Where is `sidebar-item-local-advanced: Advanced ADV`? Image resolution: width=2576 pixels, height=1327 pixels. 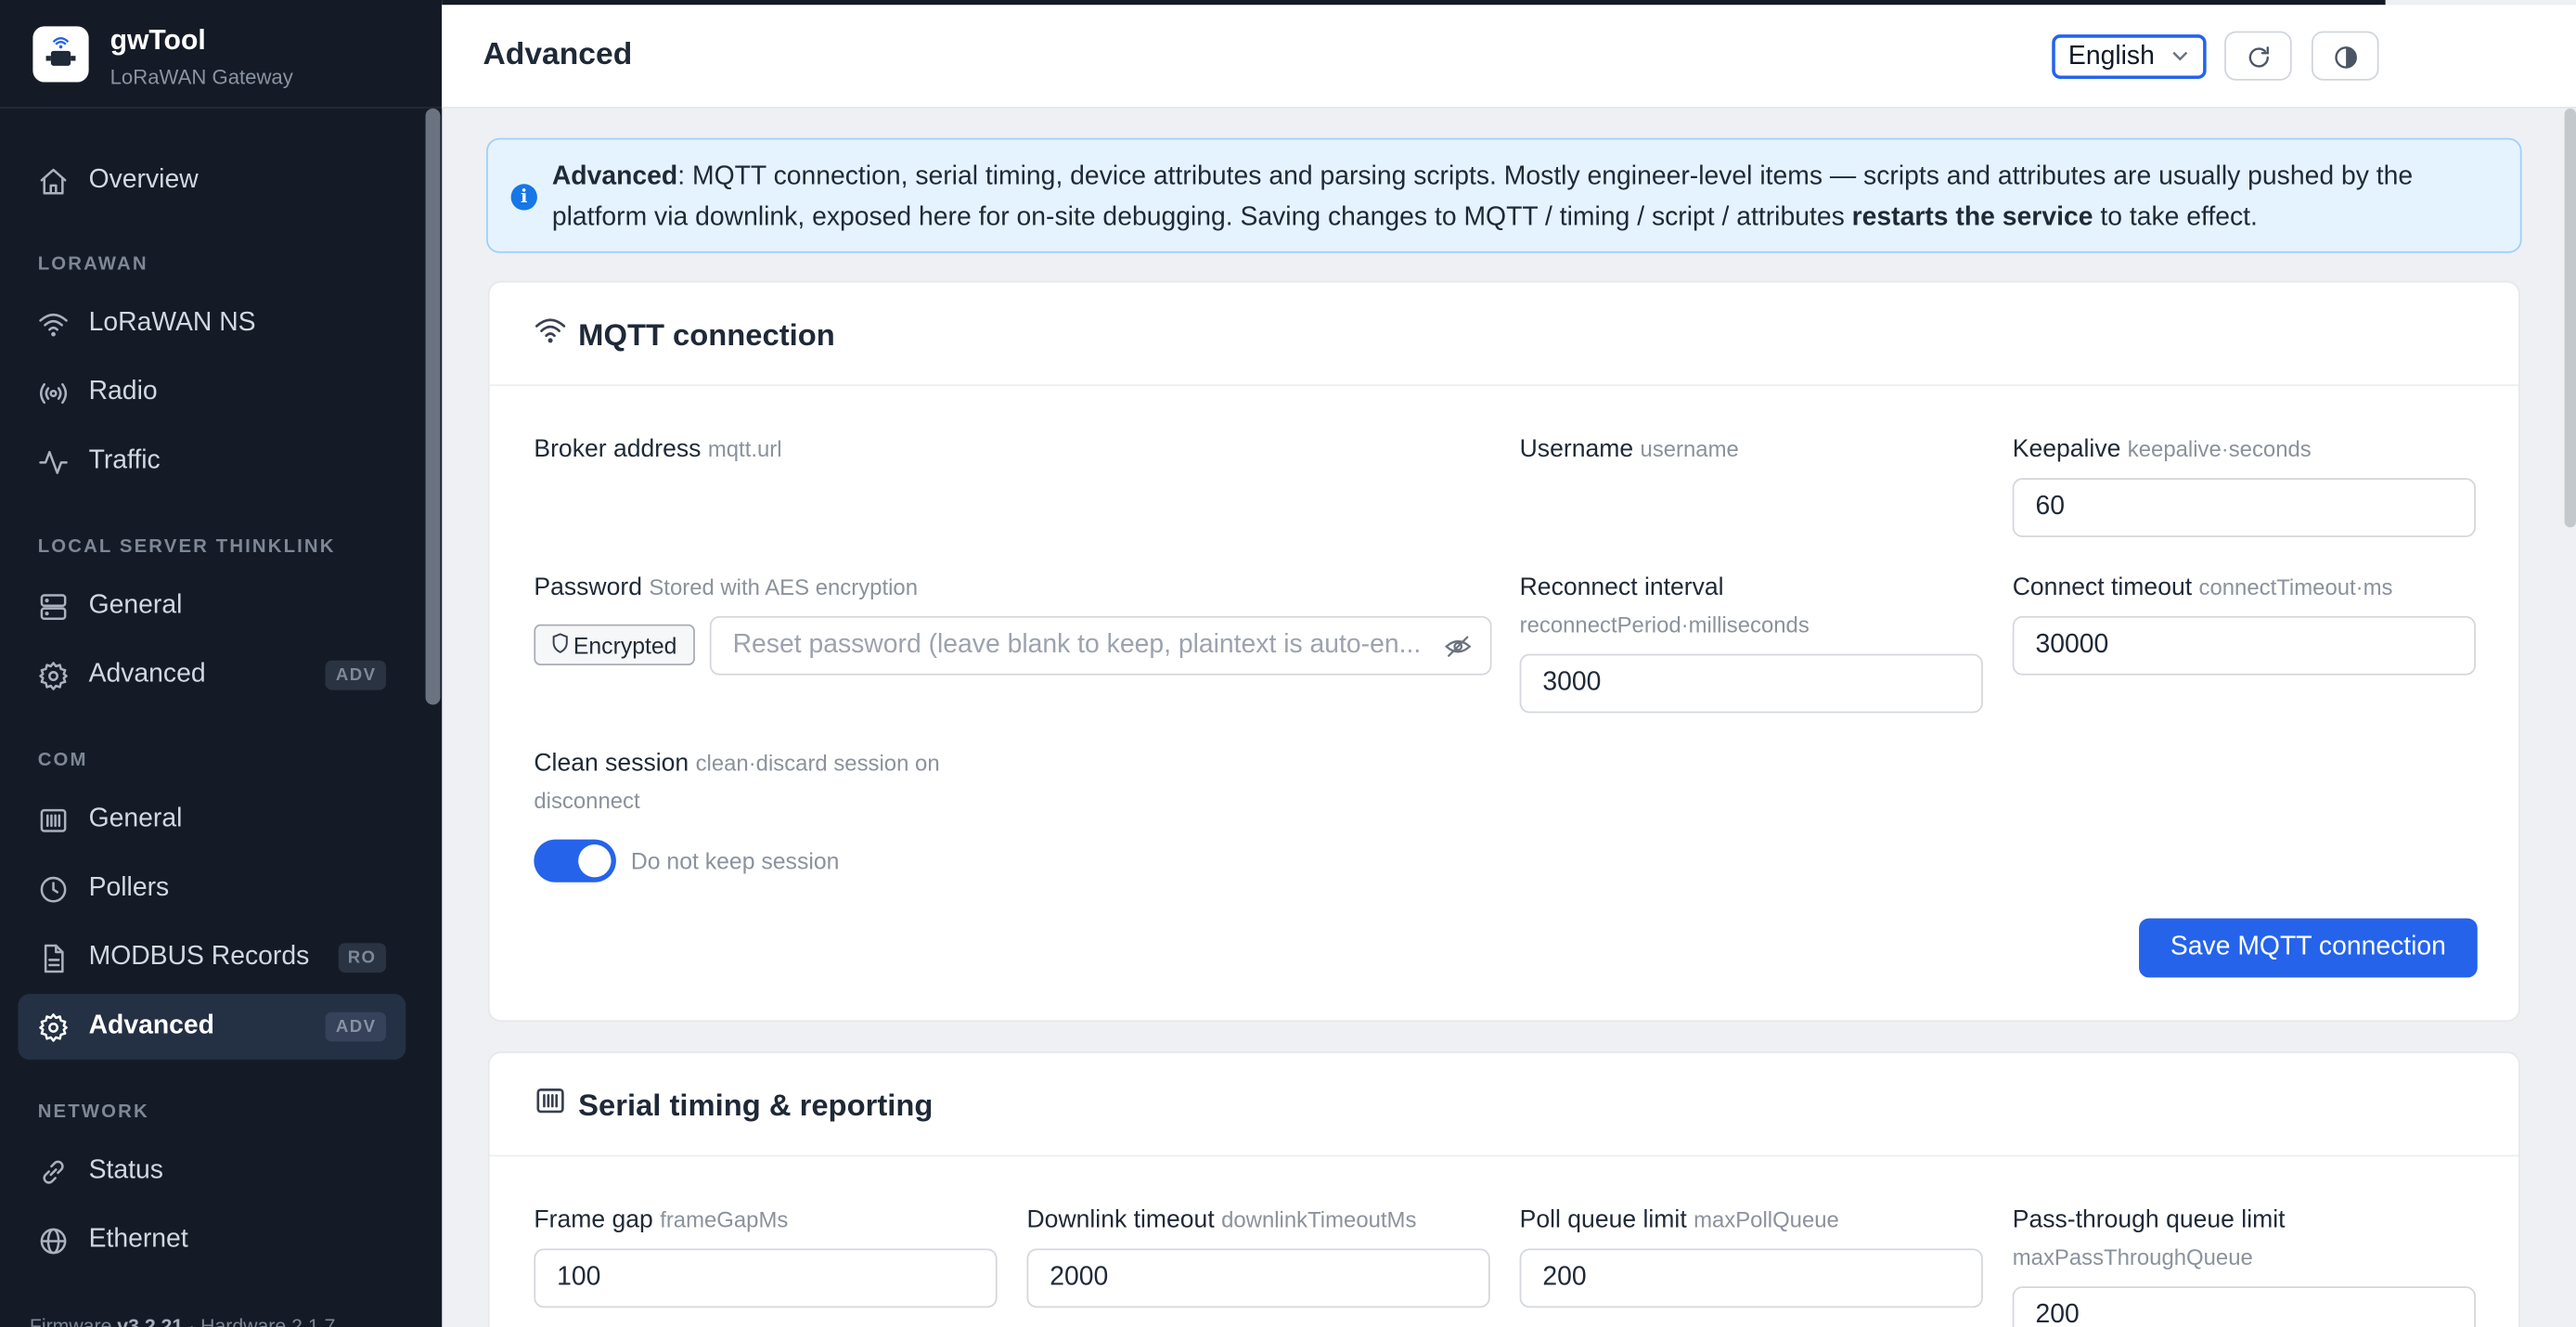
sidebar-item-local-advanced: Advanced ADV is located at coordinates (212, 675).